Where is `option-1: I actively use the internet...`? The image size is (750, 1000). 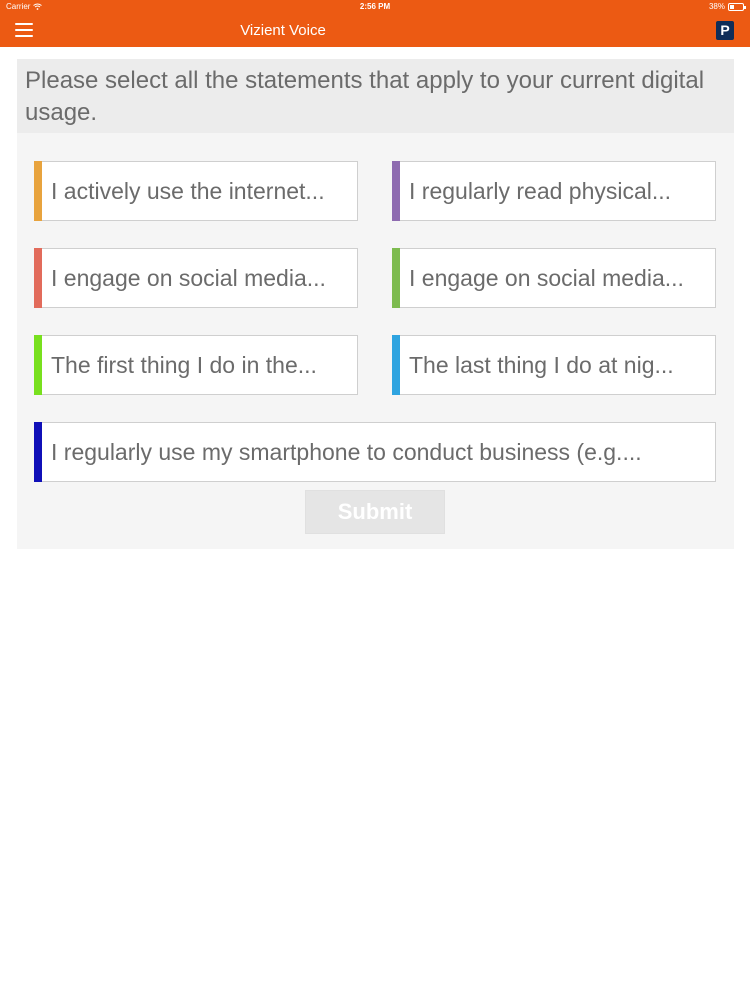
option-1: I actively use the internet... is located at coordinates (196, 191).